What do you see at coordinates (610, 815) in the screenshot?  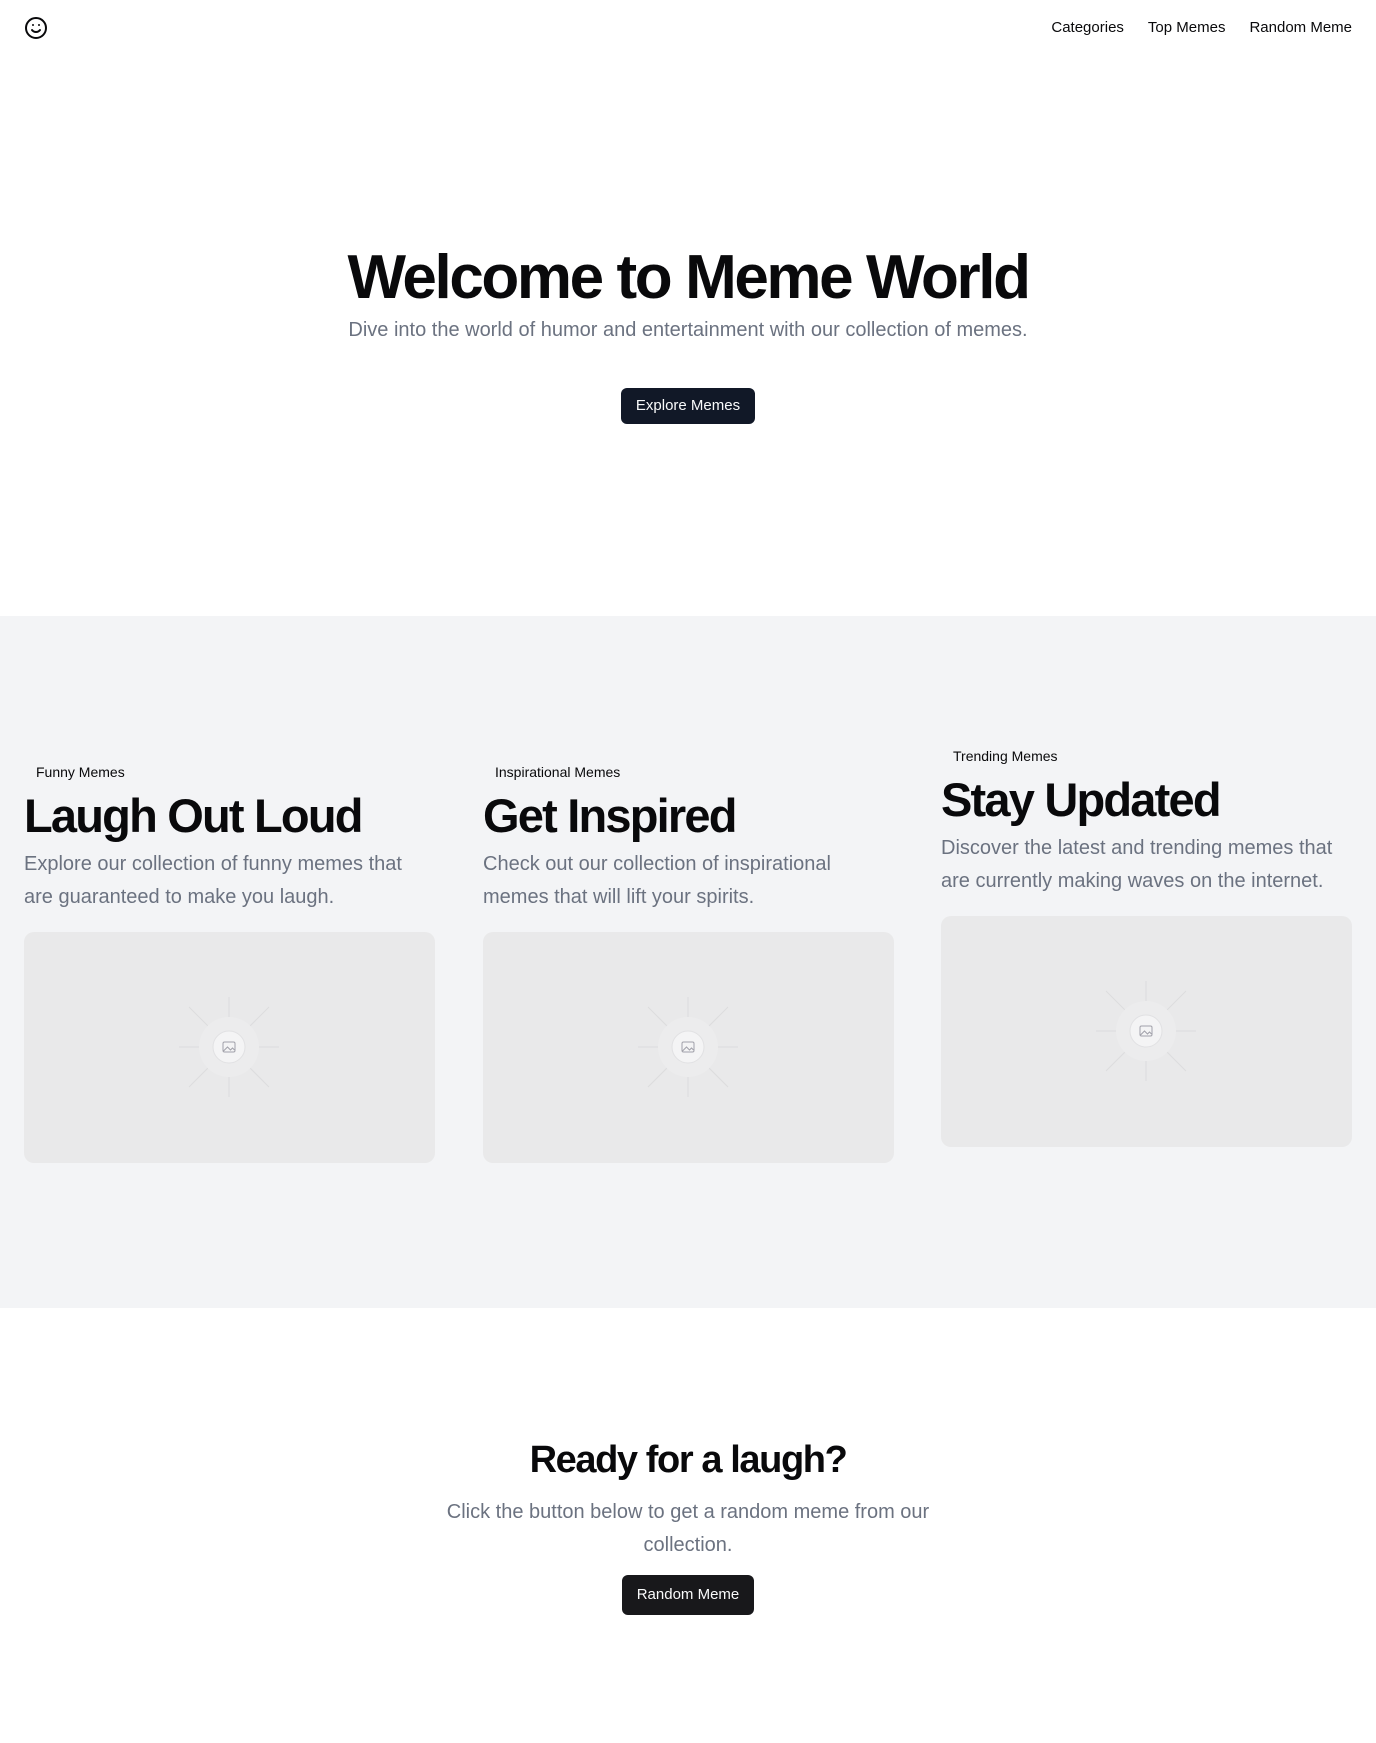 I see `feature-title: Get Inspired` at bounding box center [610, 815].